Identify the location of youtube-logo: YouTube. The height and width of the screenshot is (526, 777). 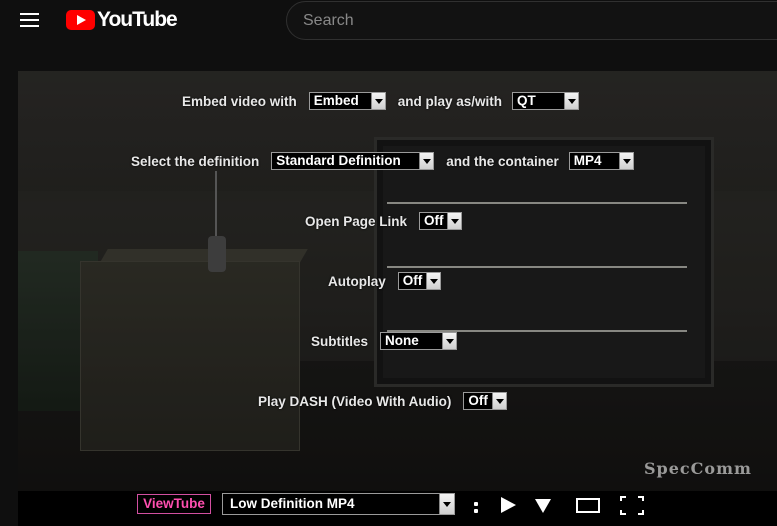
(122, 19).